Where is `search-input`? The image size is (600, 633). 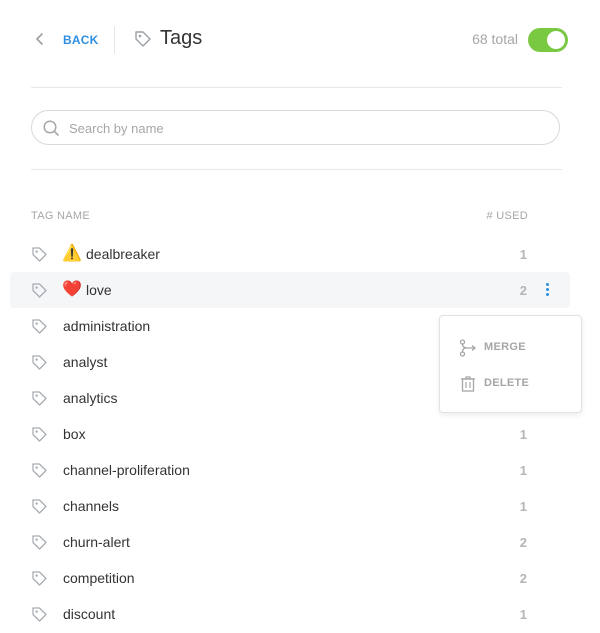 search-input is located at coordinates (309, 128).